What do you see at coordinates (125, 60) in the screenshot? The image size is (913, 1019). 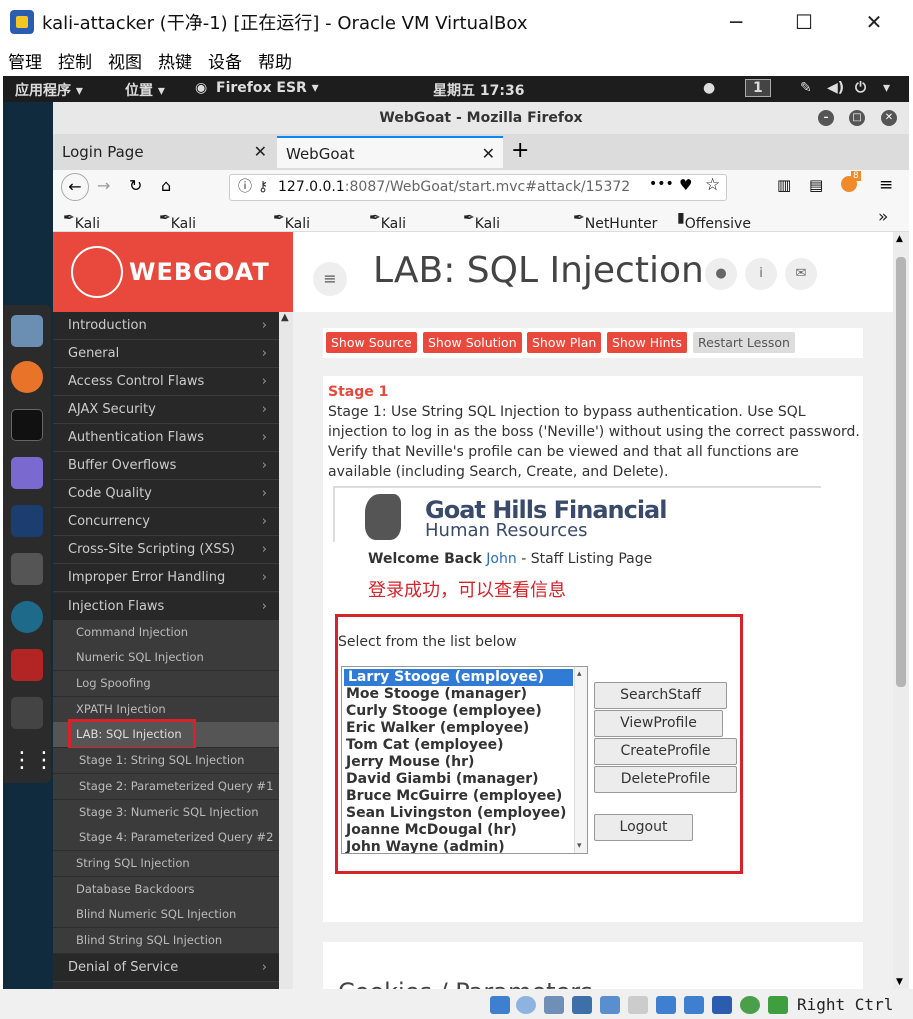 I see `menu-view: 视图` at bounding box center [125, 60].